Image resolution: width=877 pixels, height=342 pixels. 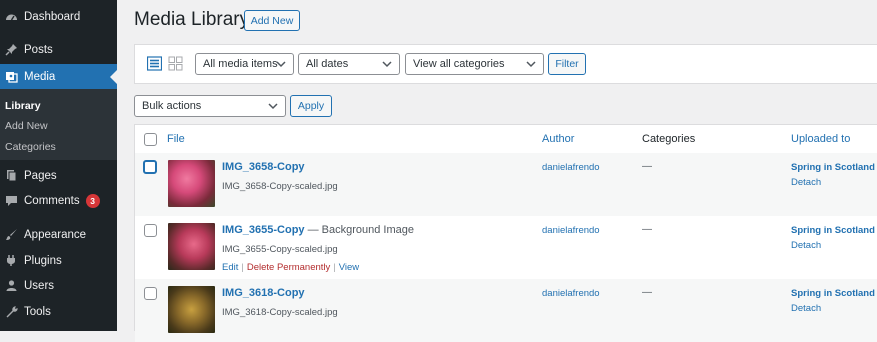 I want to click on menu-item-users: Users, so click(x=58, y=285).